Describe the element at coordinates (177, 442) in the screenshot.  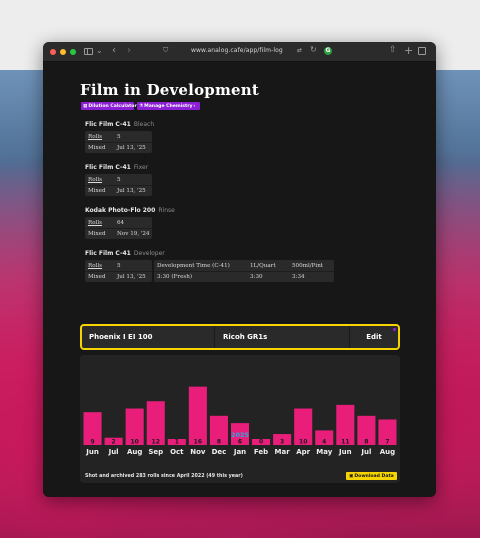
I see `bar-value-label: 1` at that location.